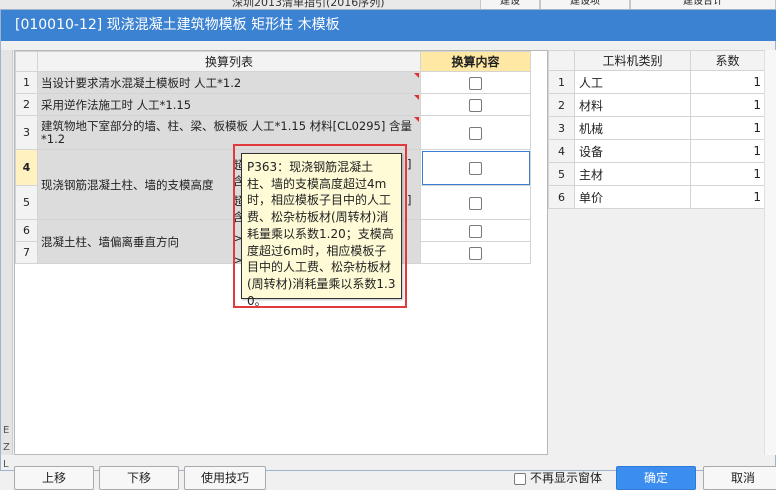 The width and height of the screenshot is (776, 490). Describe the element at coordinates (566, 478) in the screenshot. I see `no-more-show-label: 不再显示窗体` at that location.